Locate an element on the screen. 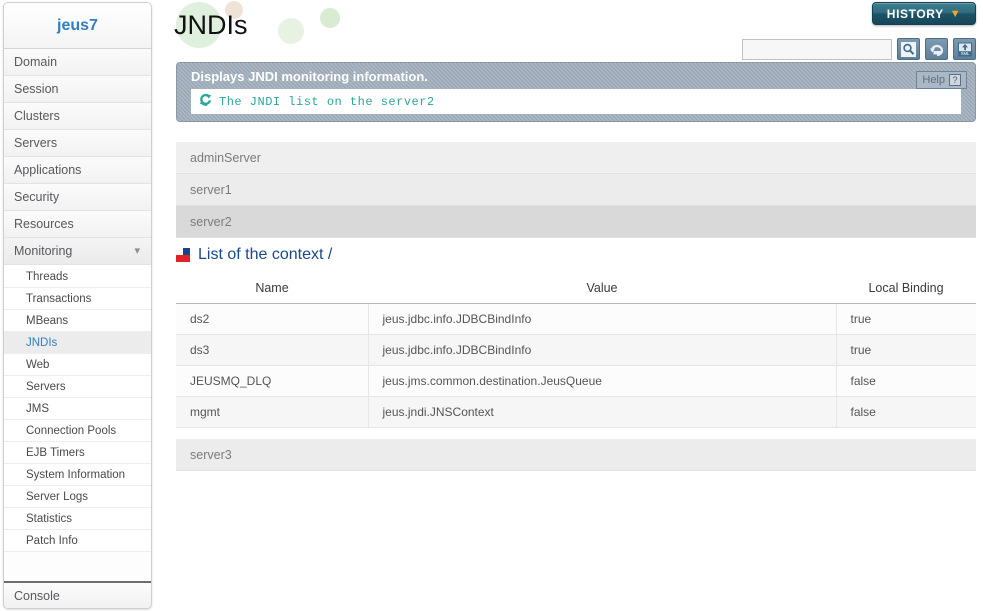 The image size is (983, 611). sidebar-subitem-ejb-timers: EJB Timers is located at coordinates (77, 453).